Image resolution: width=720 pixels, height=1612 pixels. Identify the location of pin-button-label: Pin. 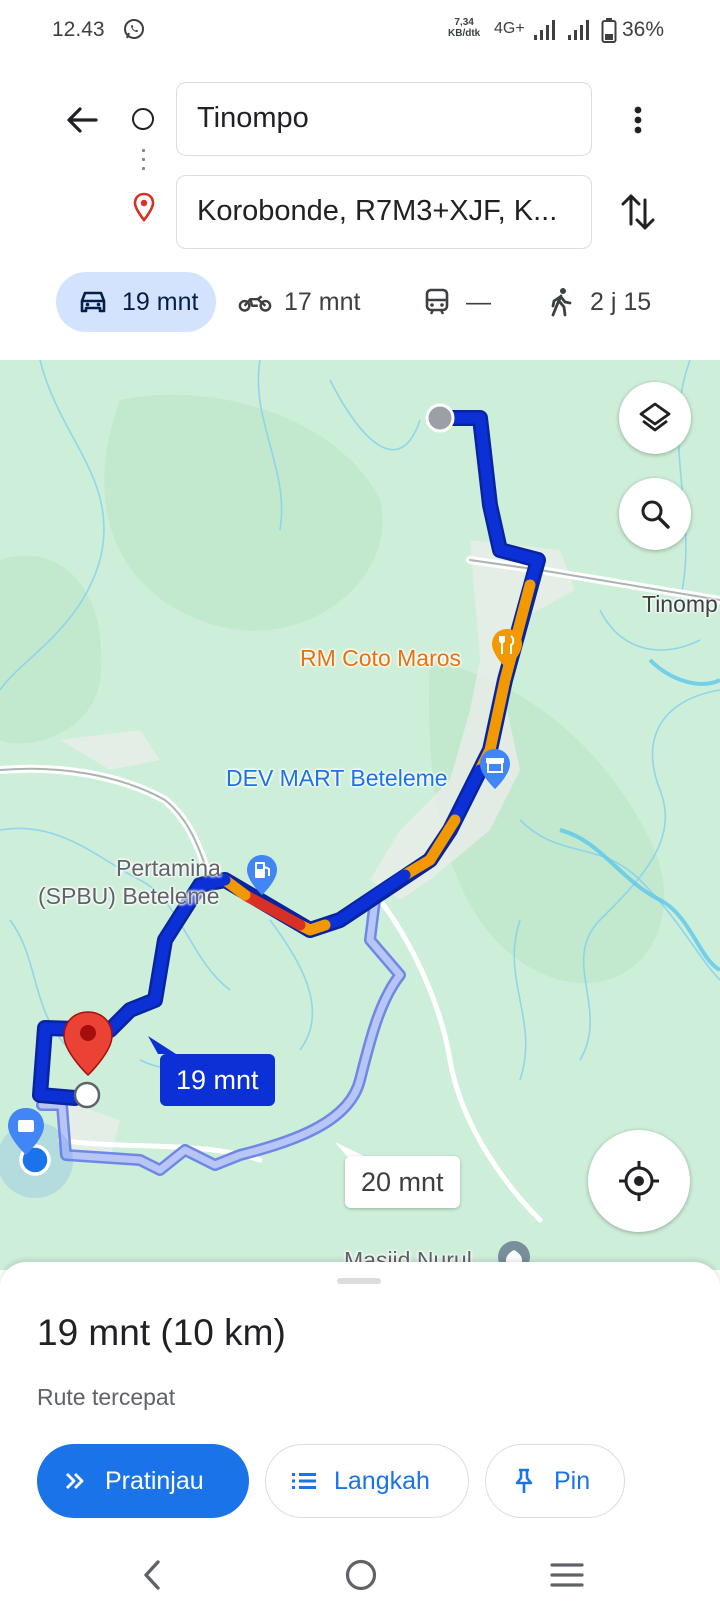
(572, 1480).